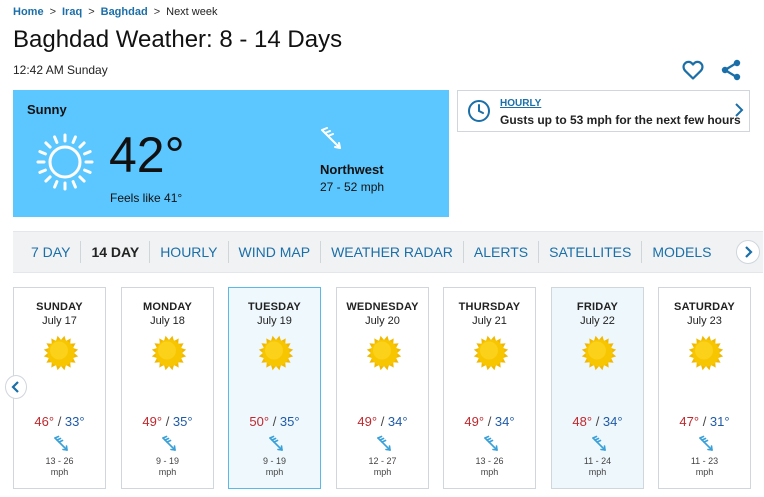 The width and height of the screenshot is (764, 497). I want to click on day-temperatures: 49° / 34°, so click(382, 421).